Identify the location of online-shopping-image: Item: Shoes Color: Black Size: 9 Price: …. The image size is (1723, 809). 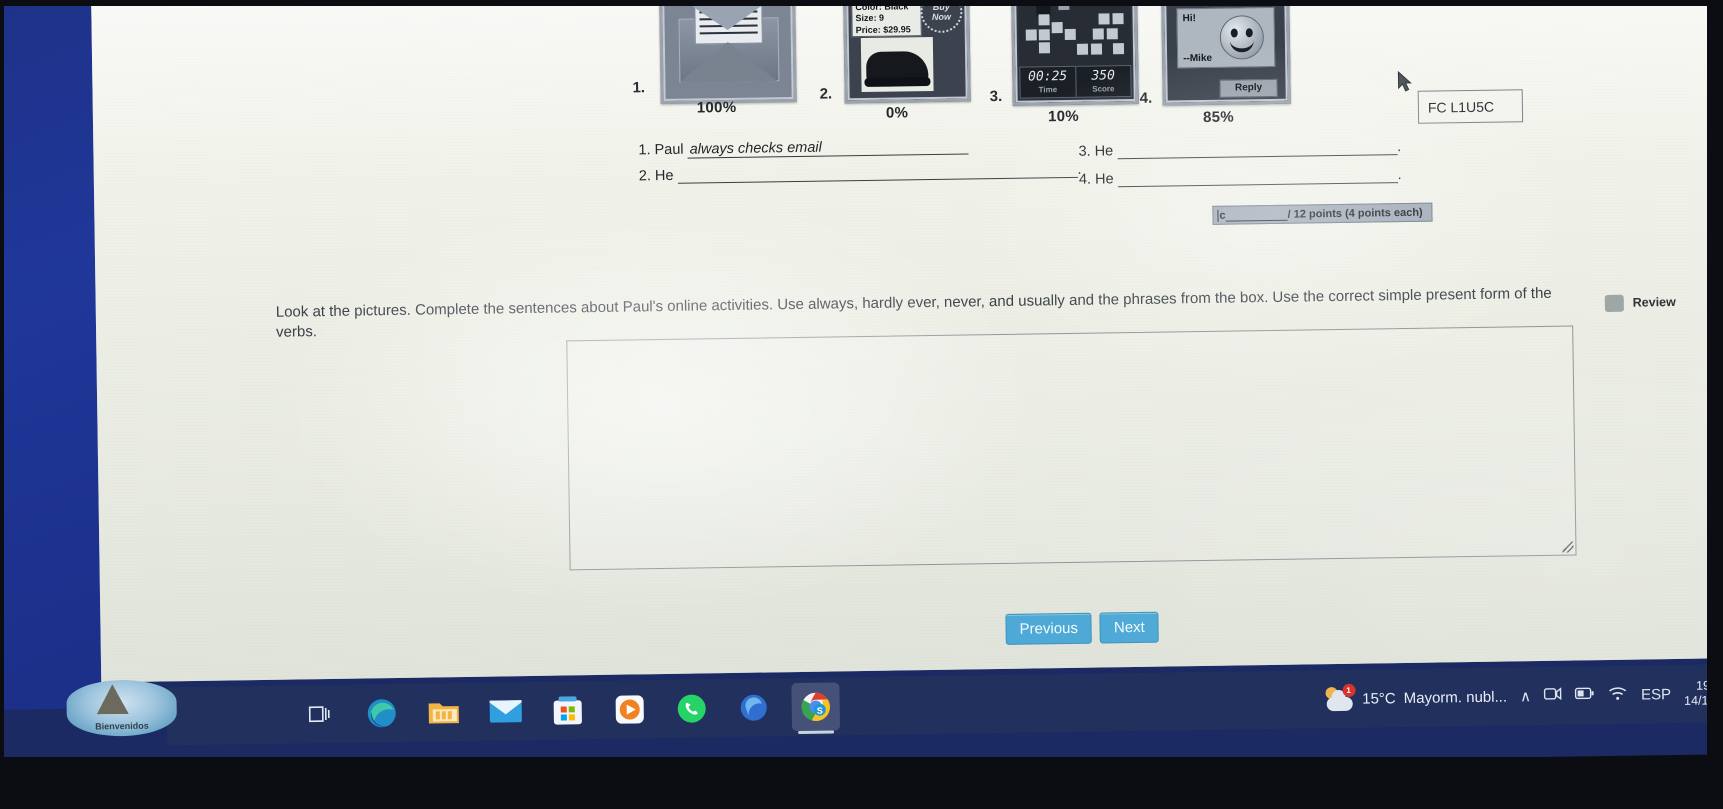
(906, 52).